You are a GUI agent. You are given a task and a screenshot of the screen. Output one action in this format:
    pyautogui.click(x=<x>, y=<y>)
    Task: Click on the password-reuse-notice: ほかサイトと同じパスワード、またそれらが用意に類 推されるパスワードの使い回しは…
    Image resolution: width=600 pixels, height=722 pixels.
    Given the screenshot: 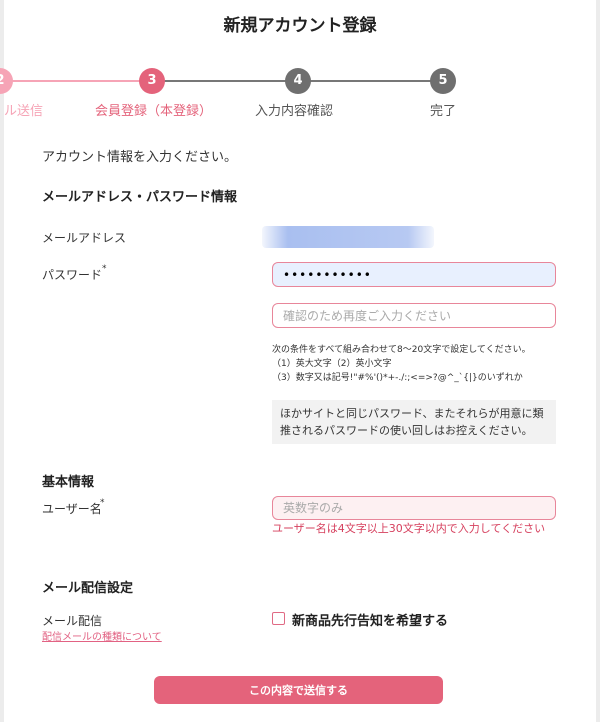 What is the action you would take?
    pyautogui.click(x=414, y=422)
    